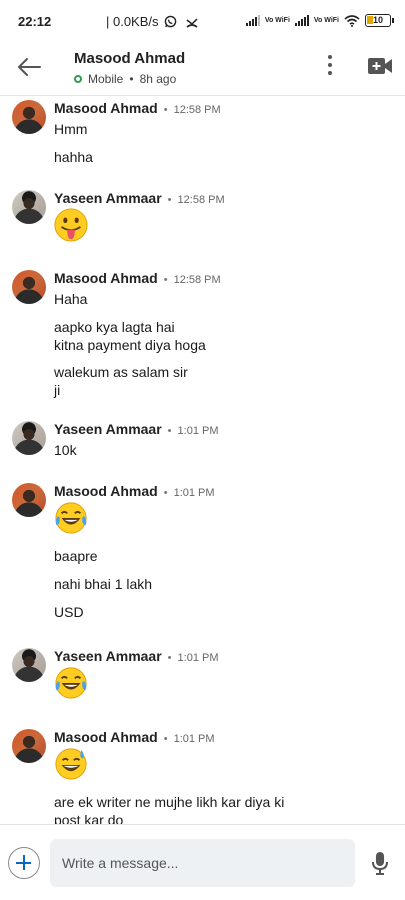  What do you see at coordinates (24, 863) in the screenshot?
I see `add-icon` at bounding box center [24, 863].